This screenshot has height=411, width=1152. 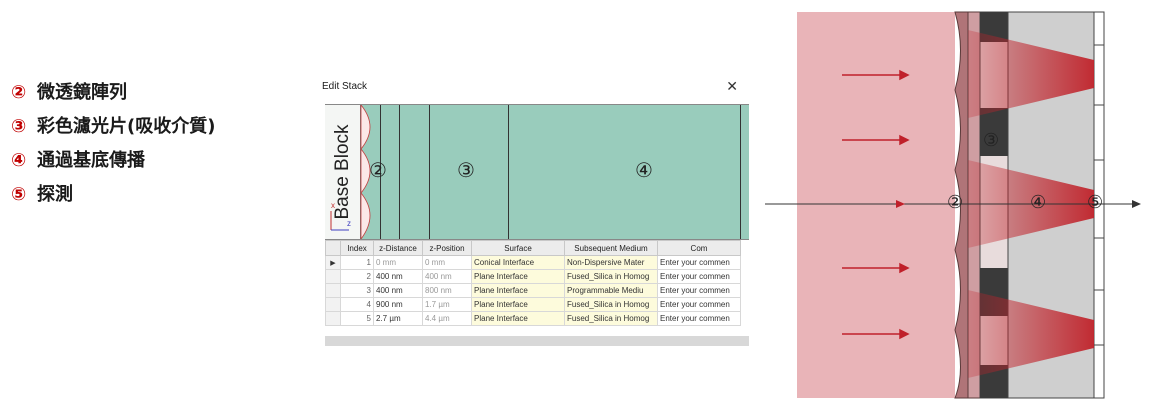 What do you see at coordinates (19, 160) in the screenshot?
I see `legend-number: ④` at bounding box center [19, 160].